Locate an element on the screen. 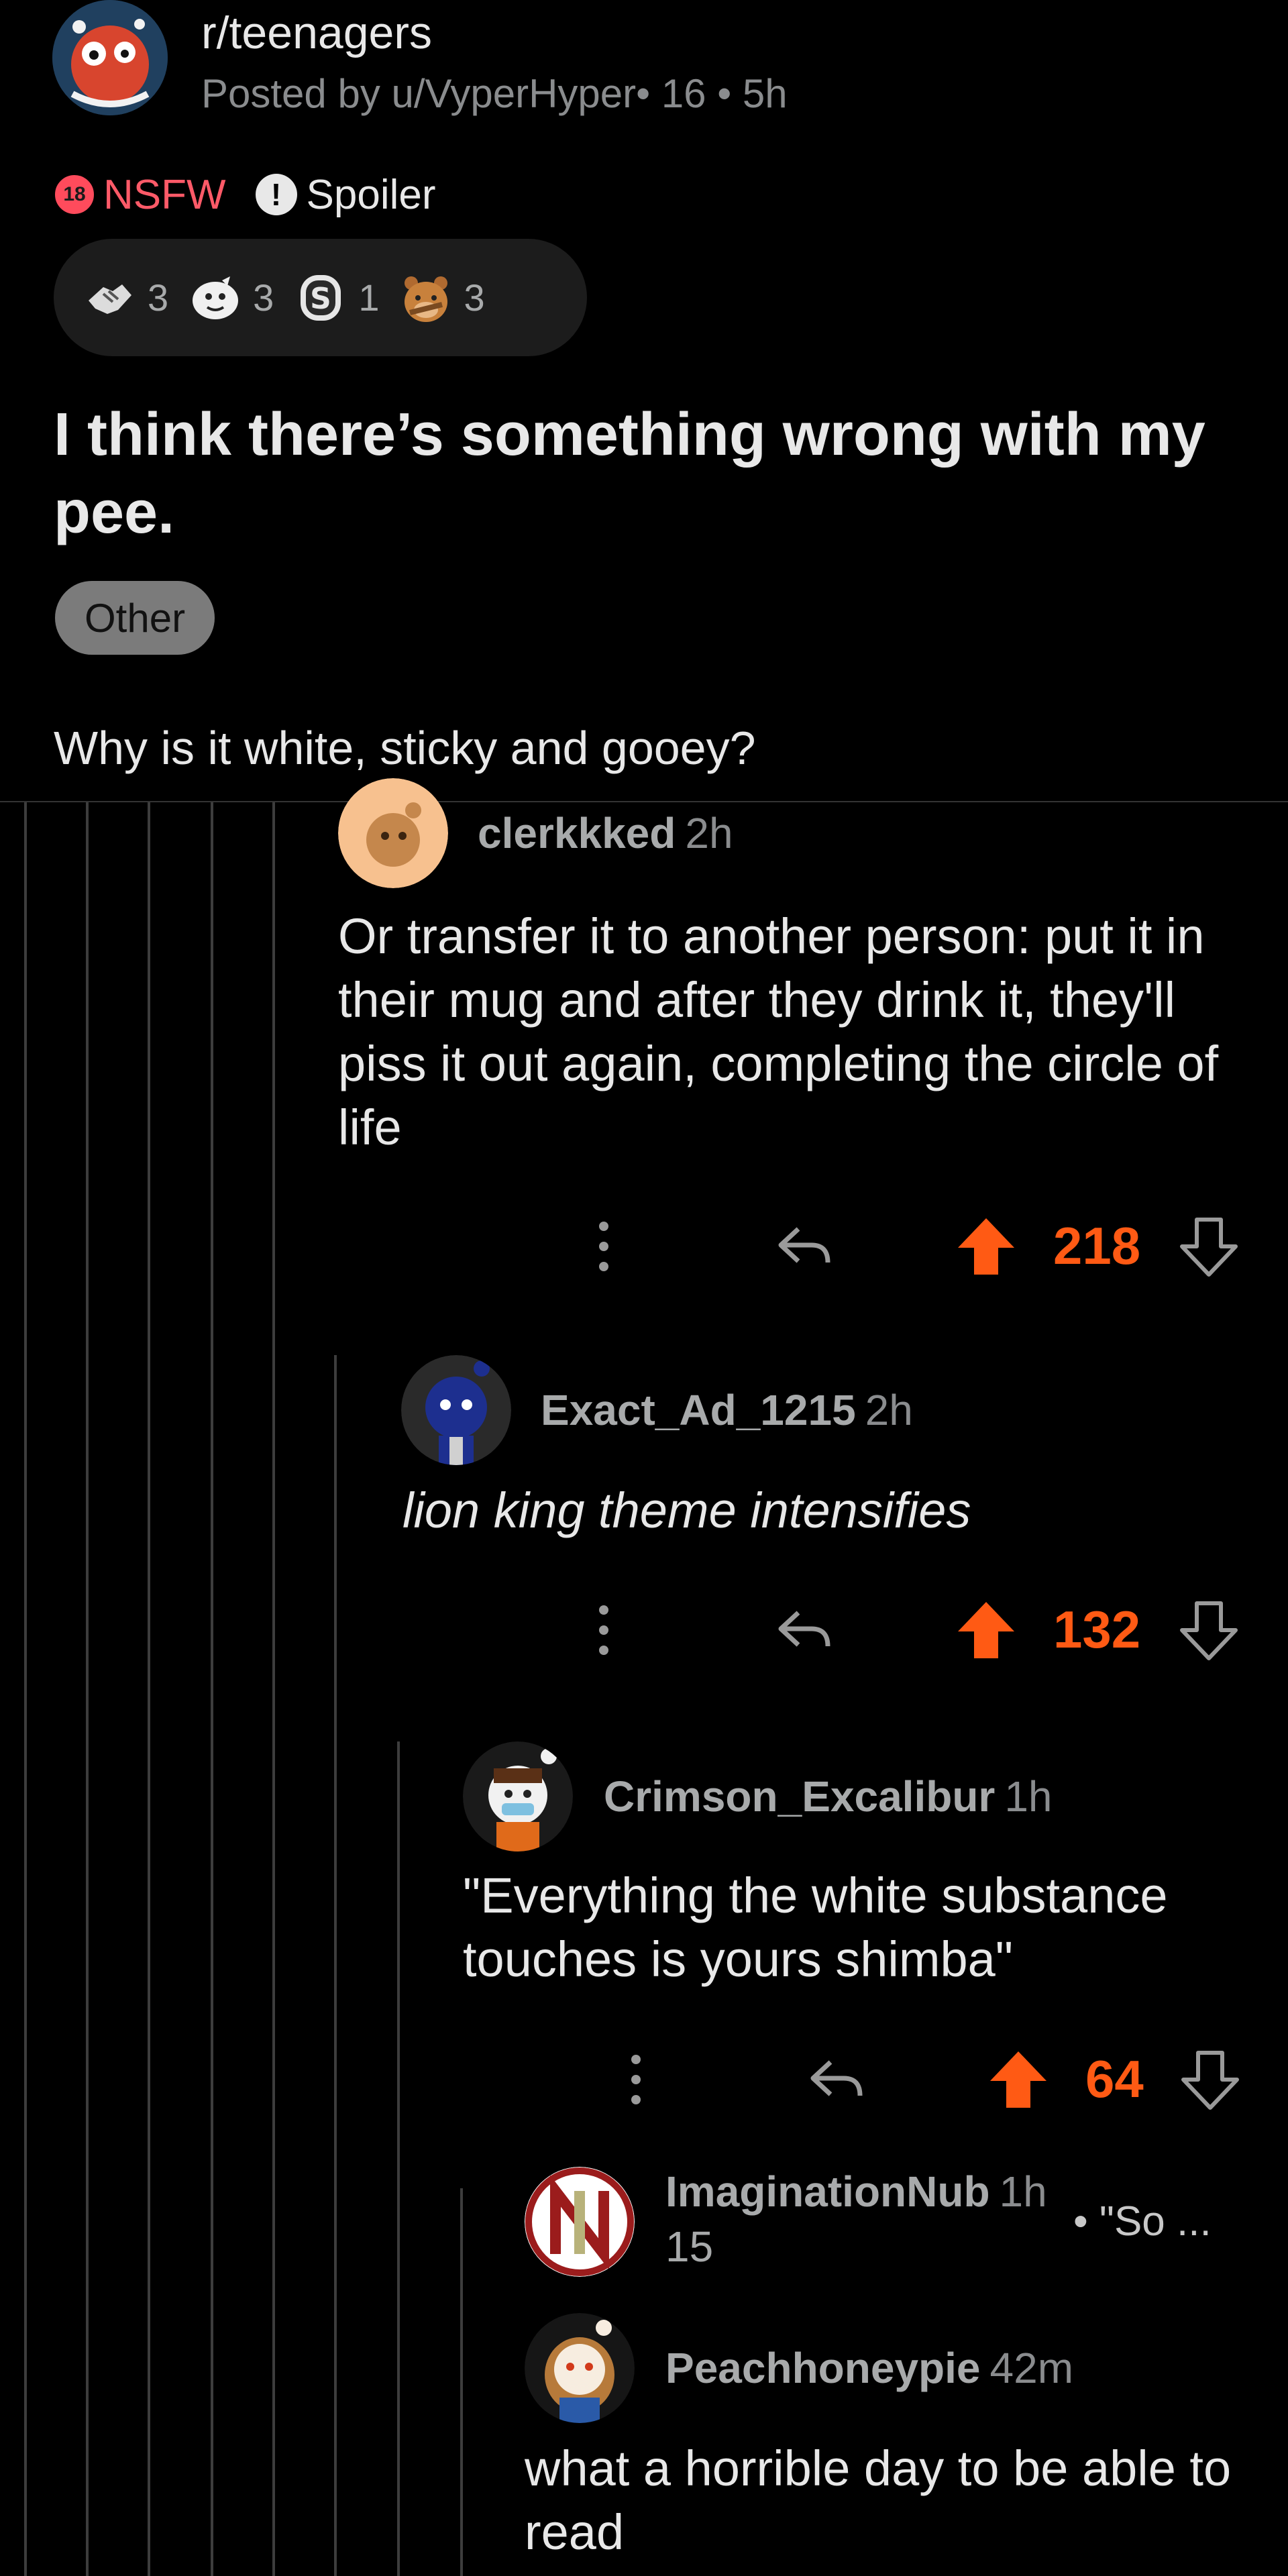 This screenshot has height=2576, width=1288. comment-username: clerkkked 2h is located at coordinates (605, 833).